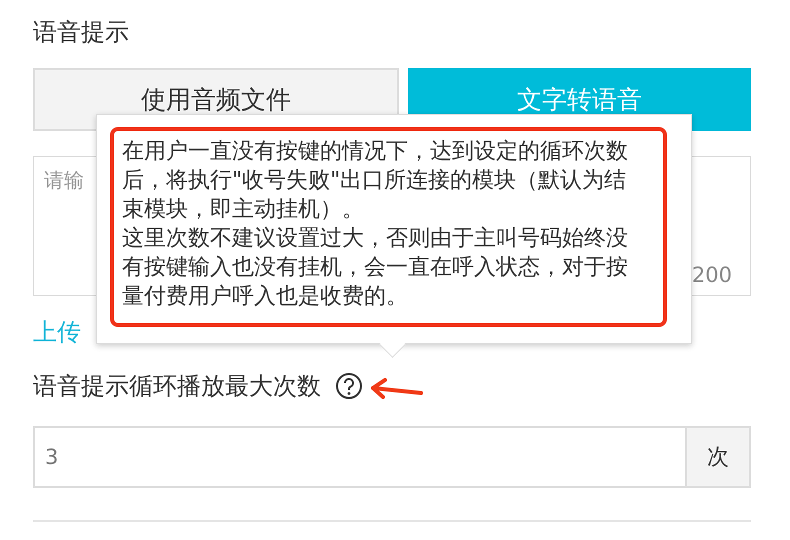  I want to click on arrow-icon, so click(397, 389).